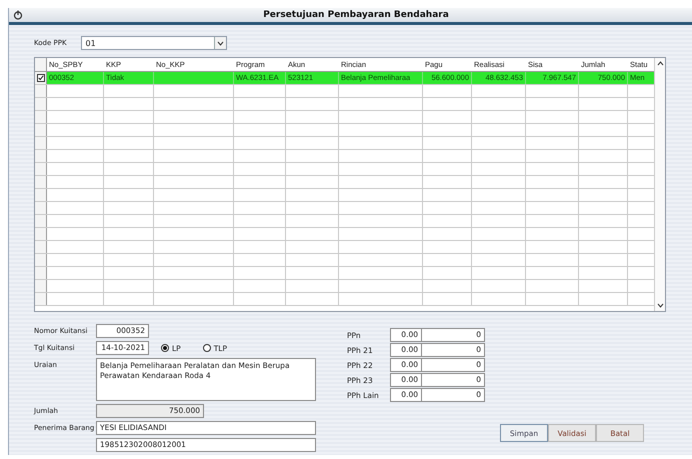 This screenshot has width=692, height=459. Describe the element at coordinates (660, 63) in the screenshot. I see `scroll-up-icon` at that location.